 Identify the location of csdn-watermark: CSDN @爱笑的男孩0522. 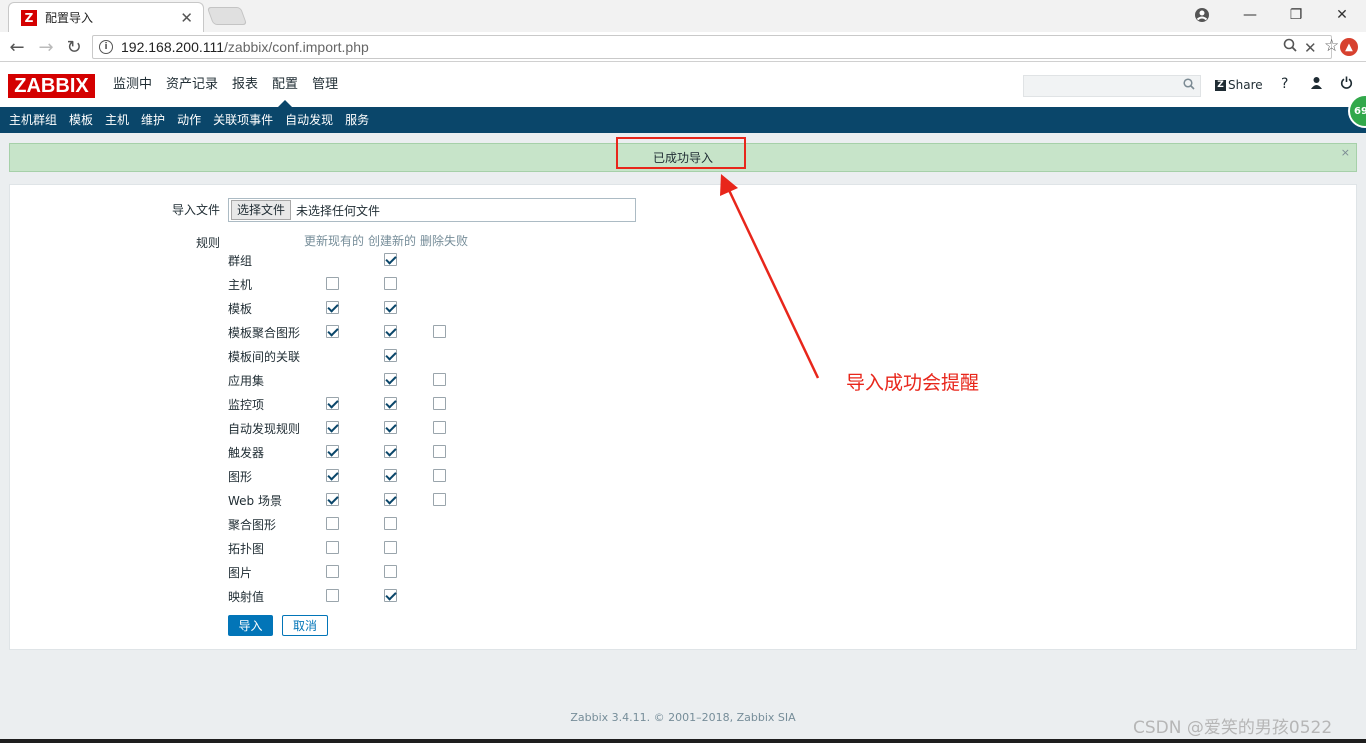
(1233, 728).